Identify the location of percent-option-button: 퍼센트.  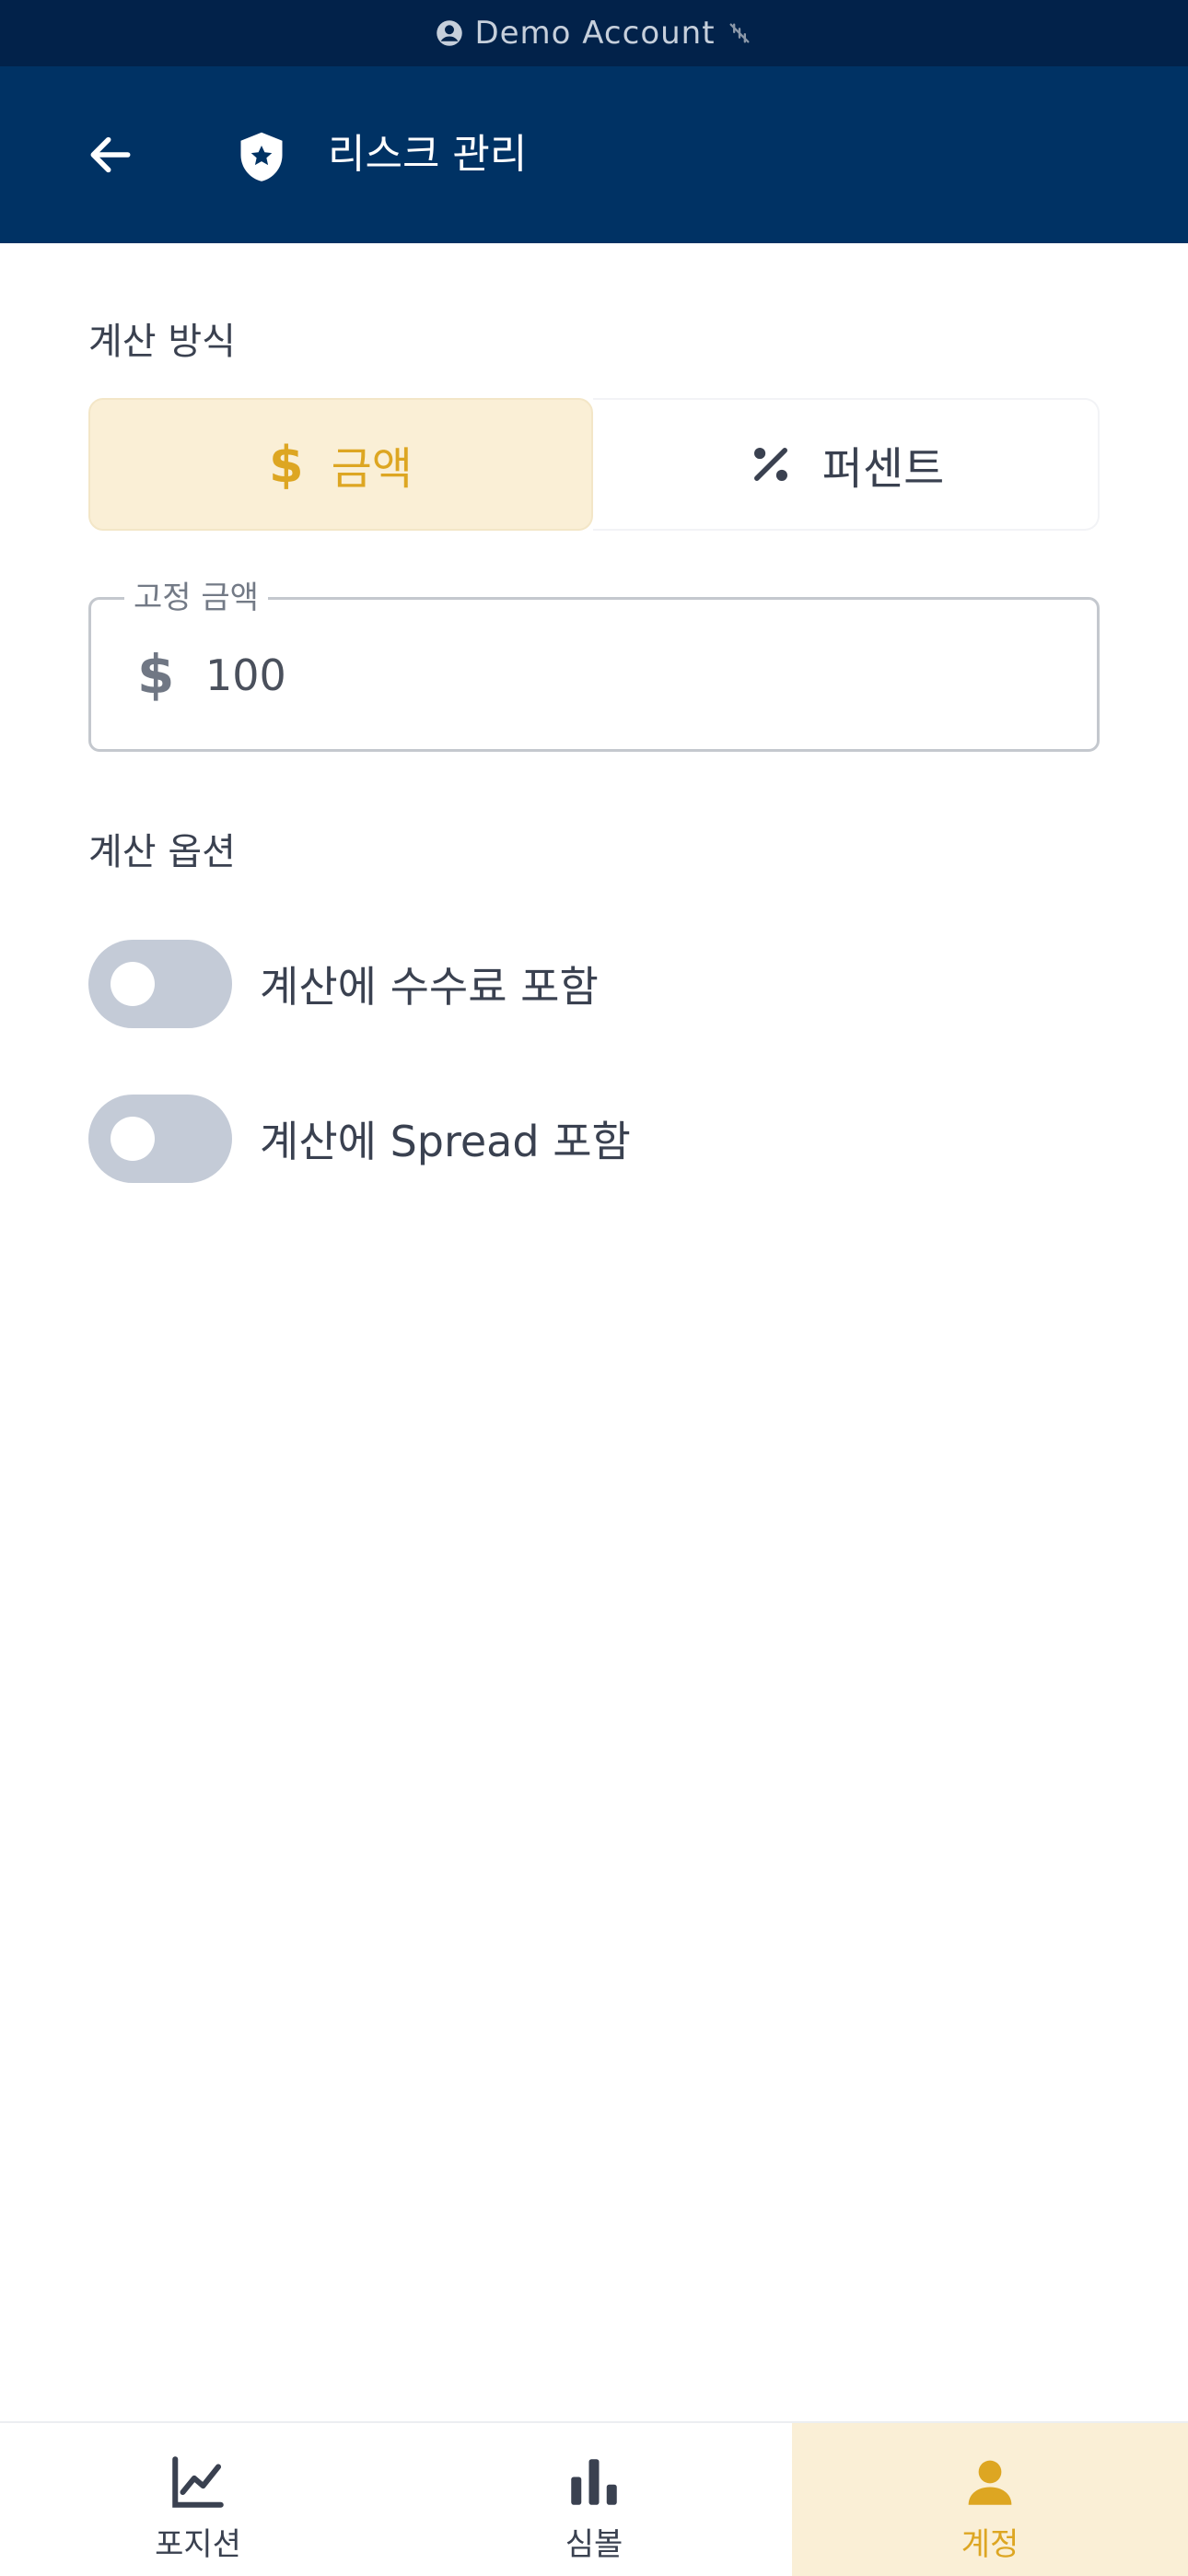
(846, 464).